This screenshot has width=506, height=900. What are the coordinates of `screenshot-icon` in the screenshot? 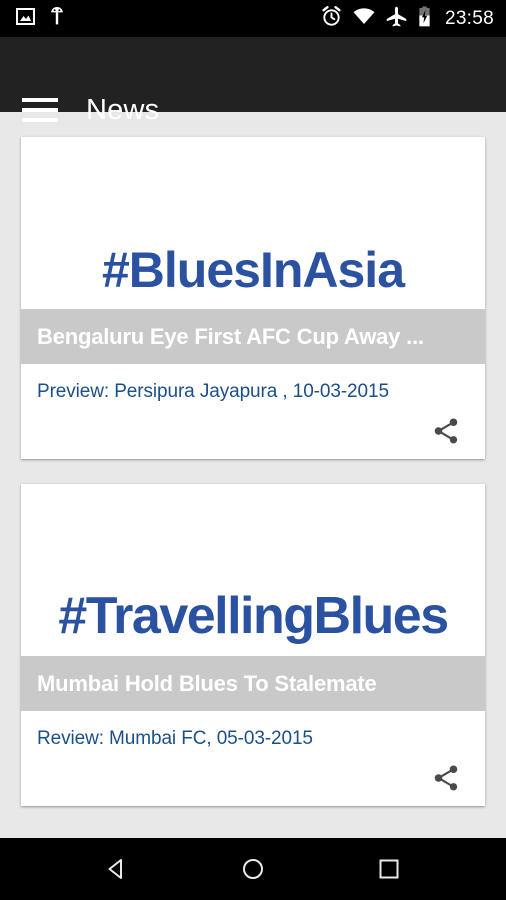 It's located at (25, 18).